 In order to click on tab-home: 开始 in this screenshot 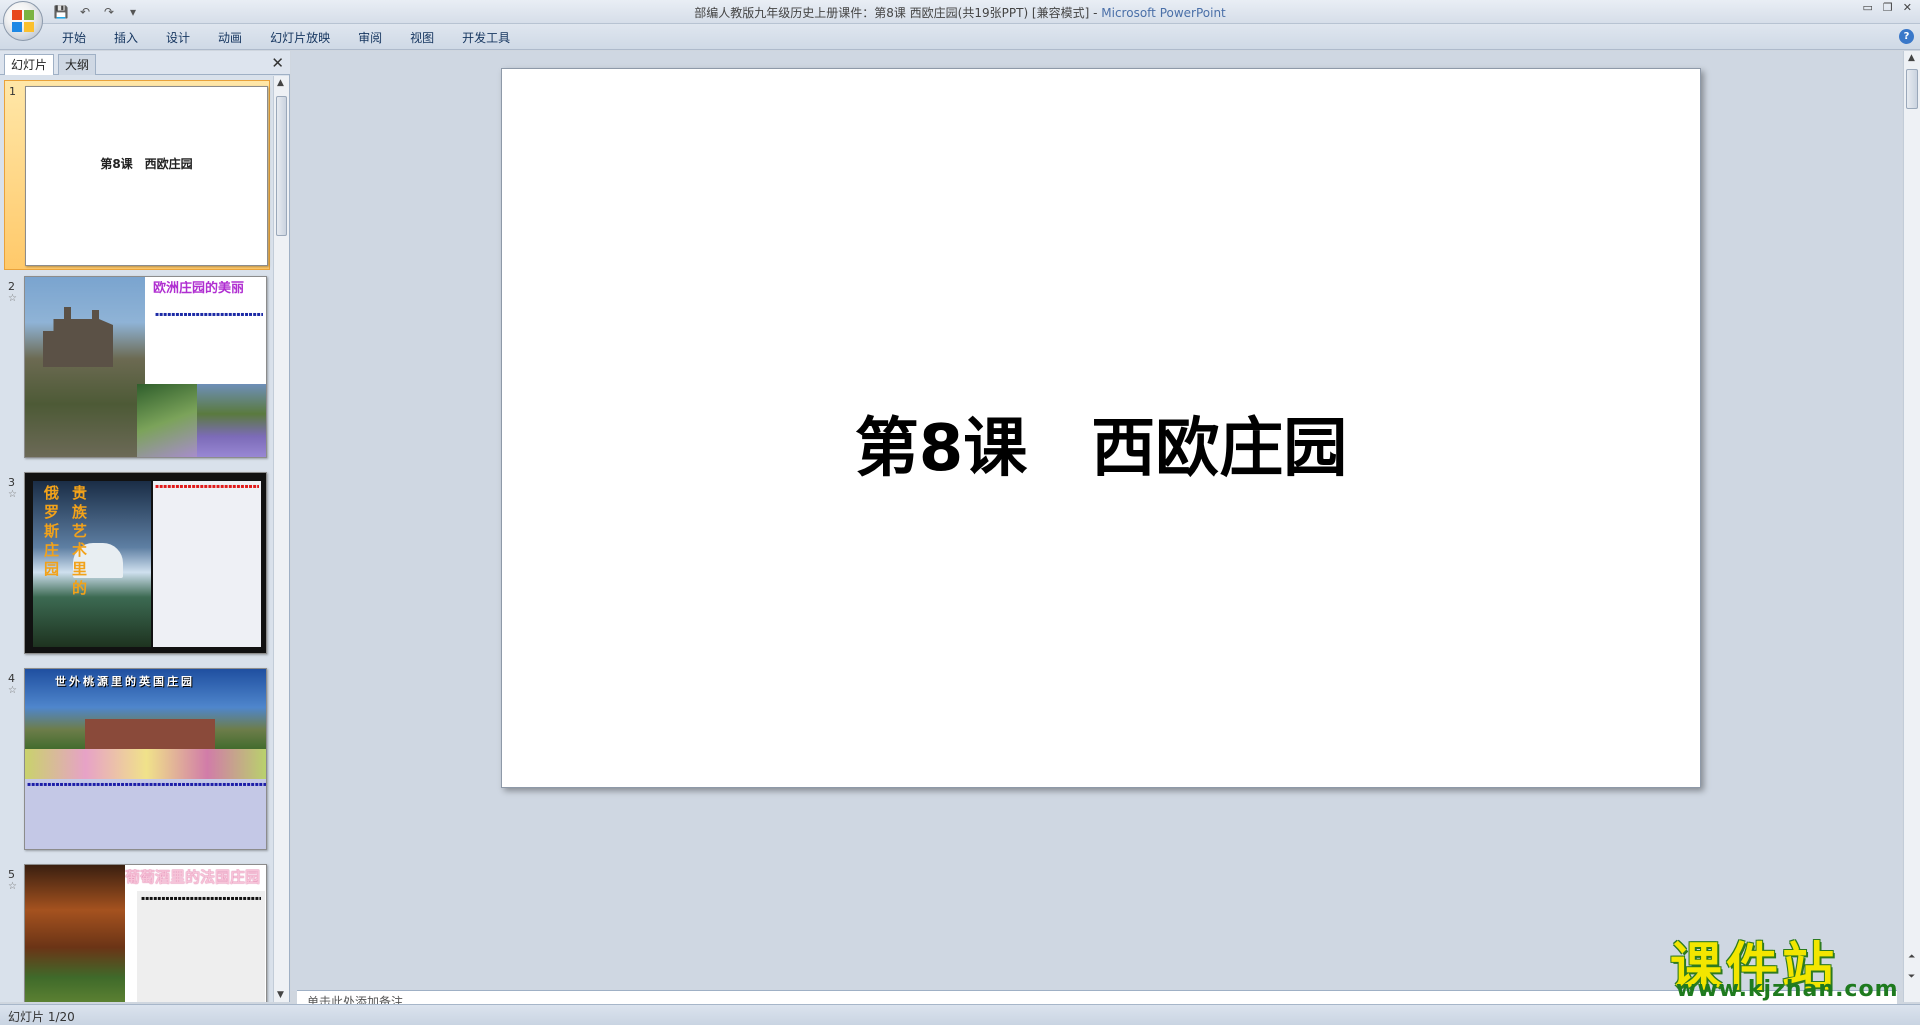, I will do `click(74, 38)`.